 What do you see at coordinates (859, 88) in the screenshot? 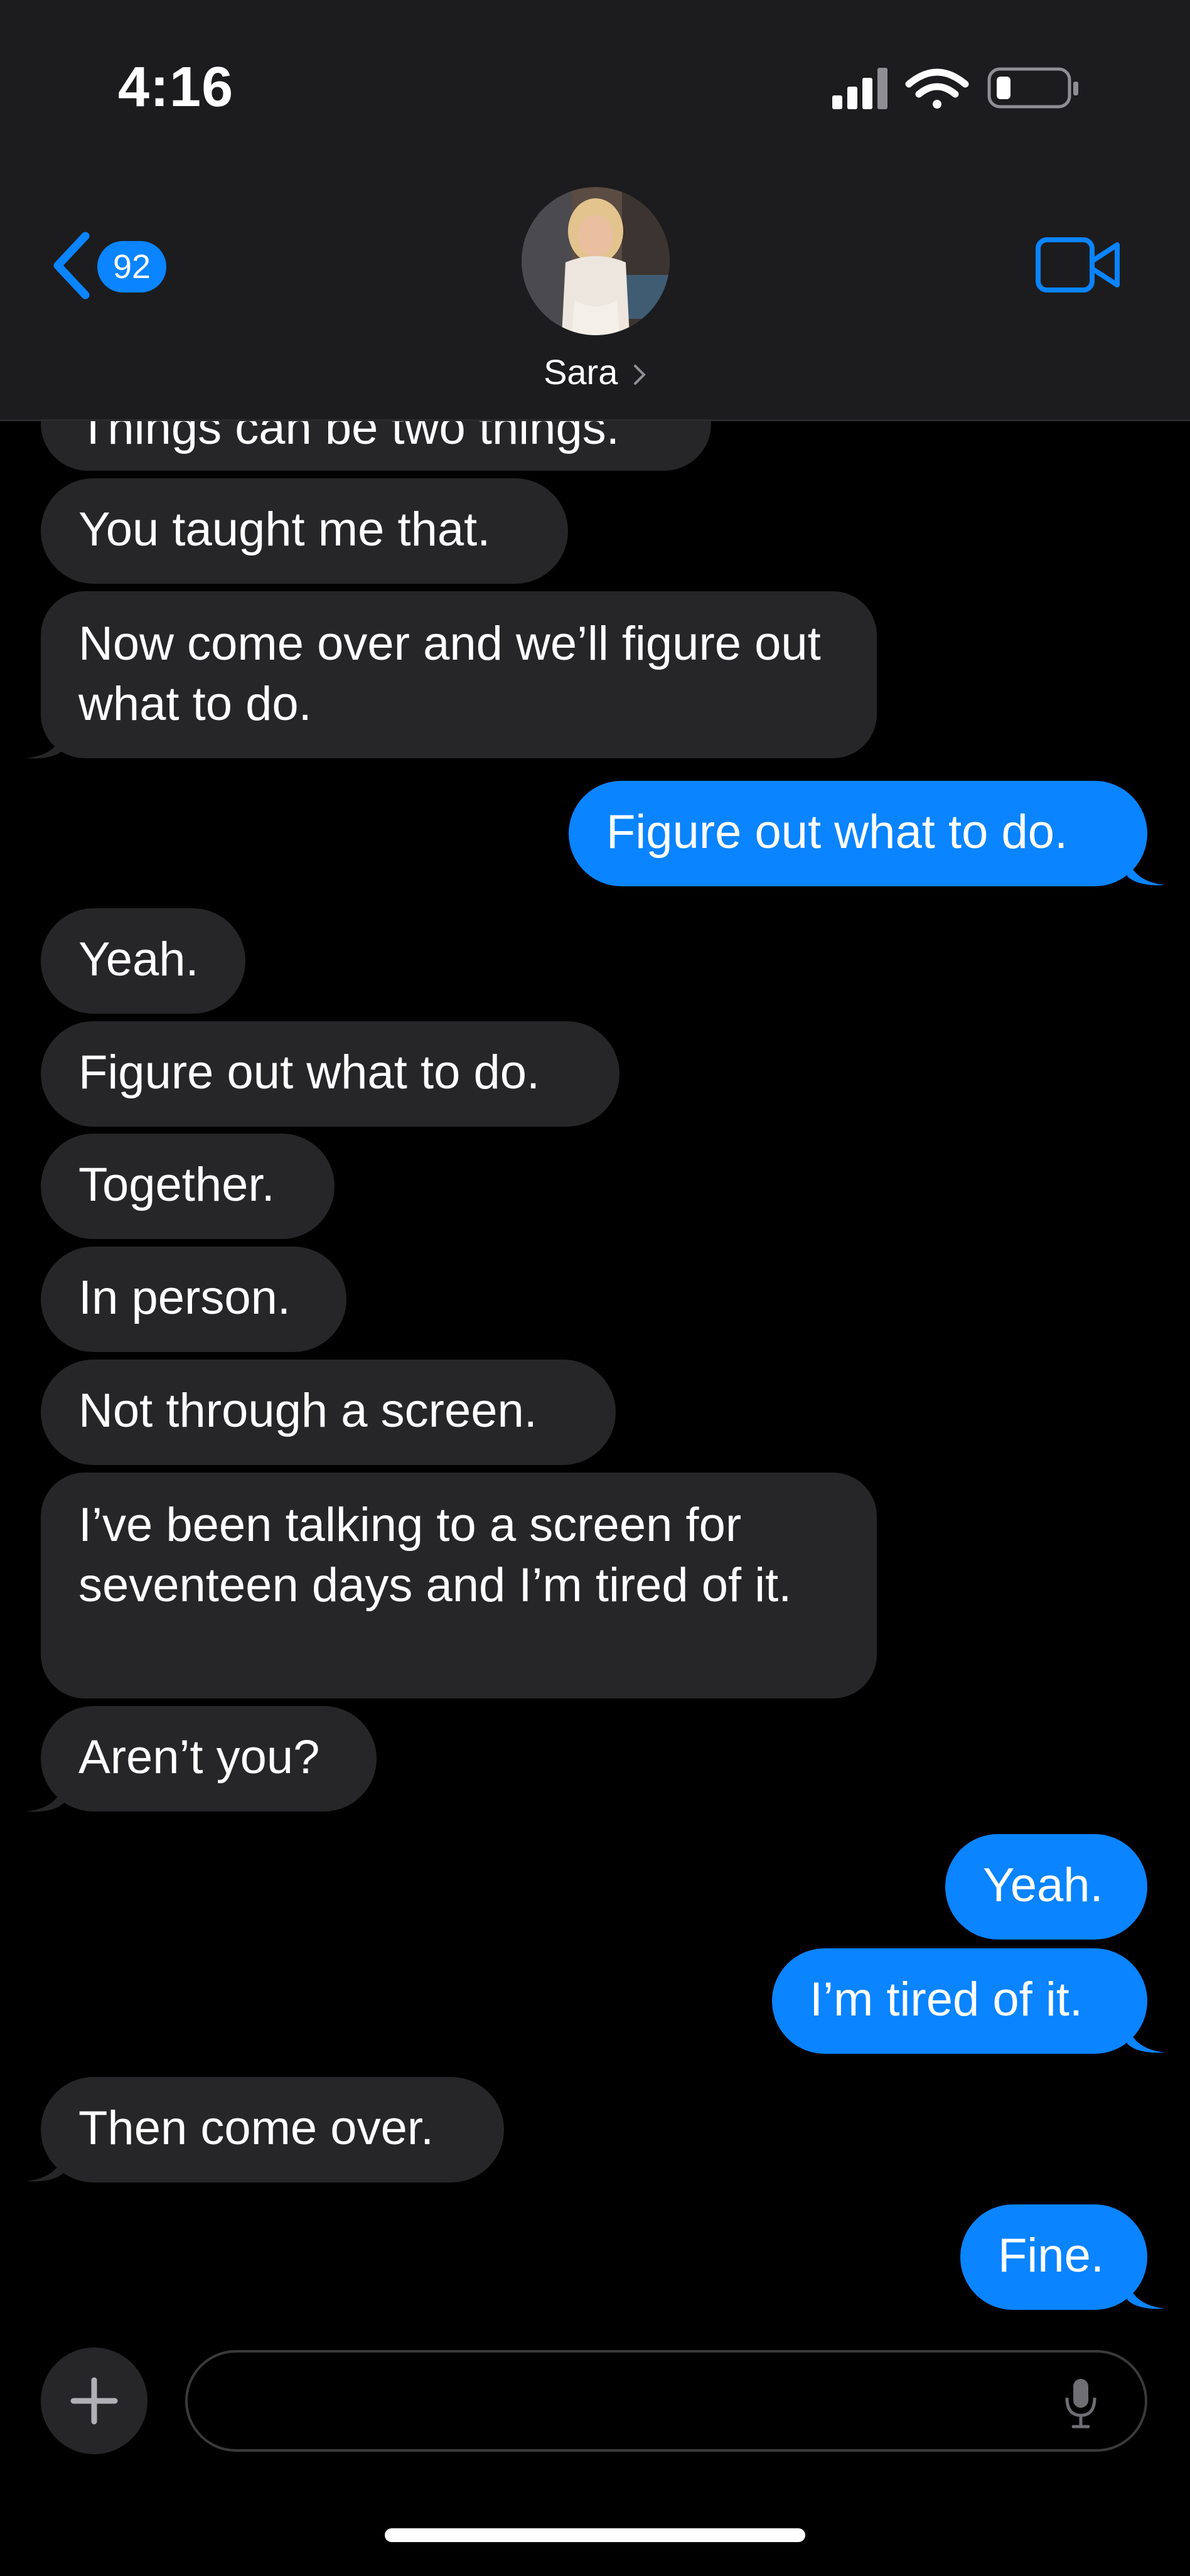
I see `signal-icon` at bounding box center [859, 88].